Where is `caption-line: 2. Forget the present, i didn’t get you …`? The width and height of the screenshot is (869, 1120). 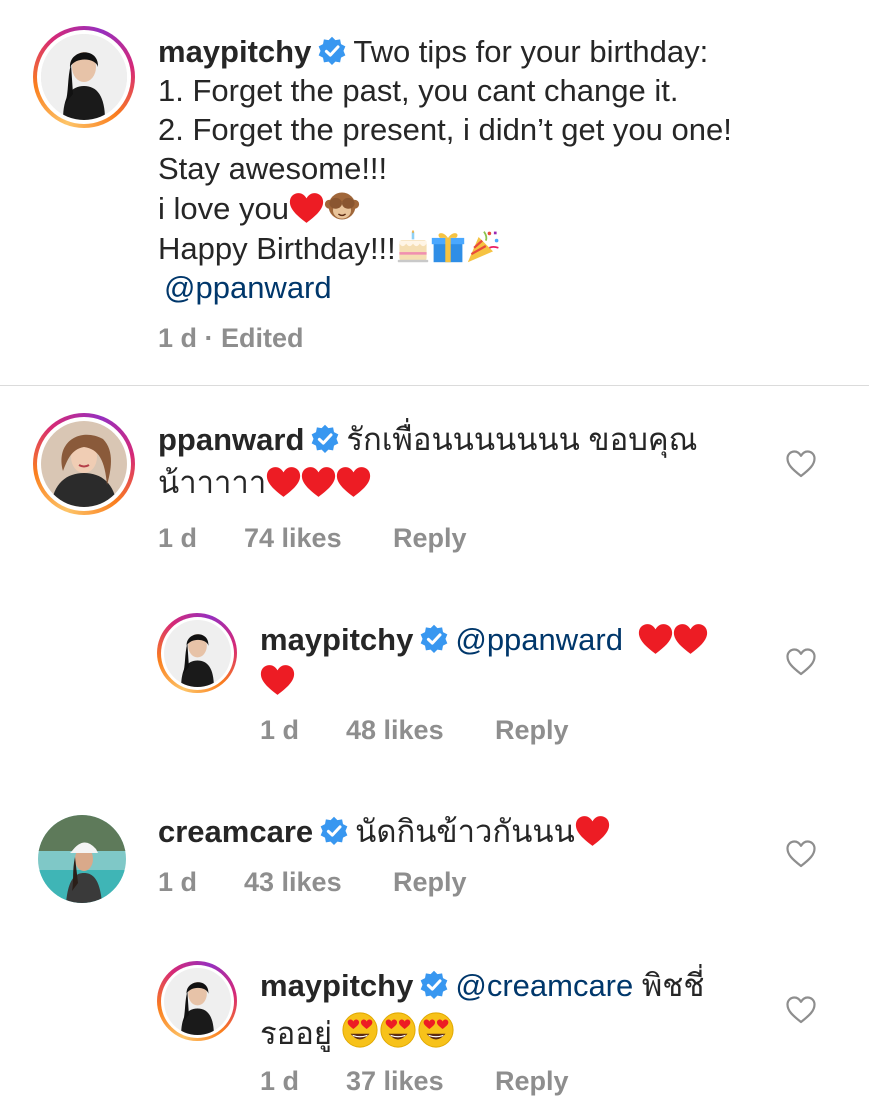 caption-line: 2. Forget the present, i didn’t get you … is located at coordinates (445, 129).